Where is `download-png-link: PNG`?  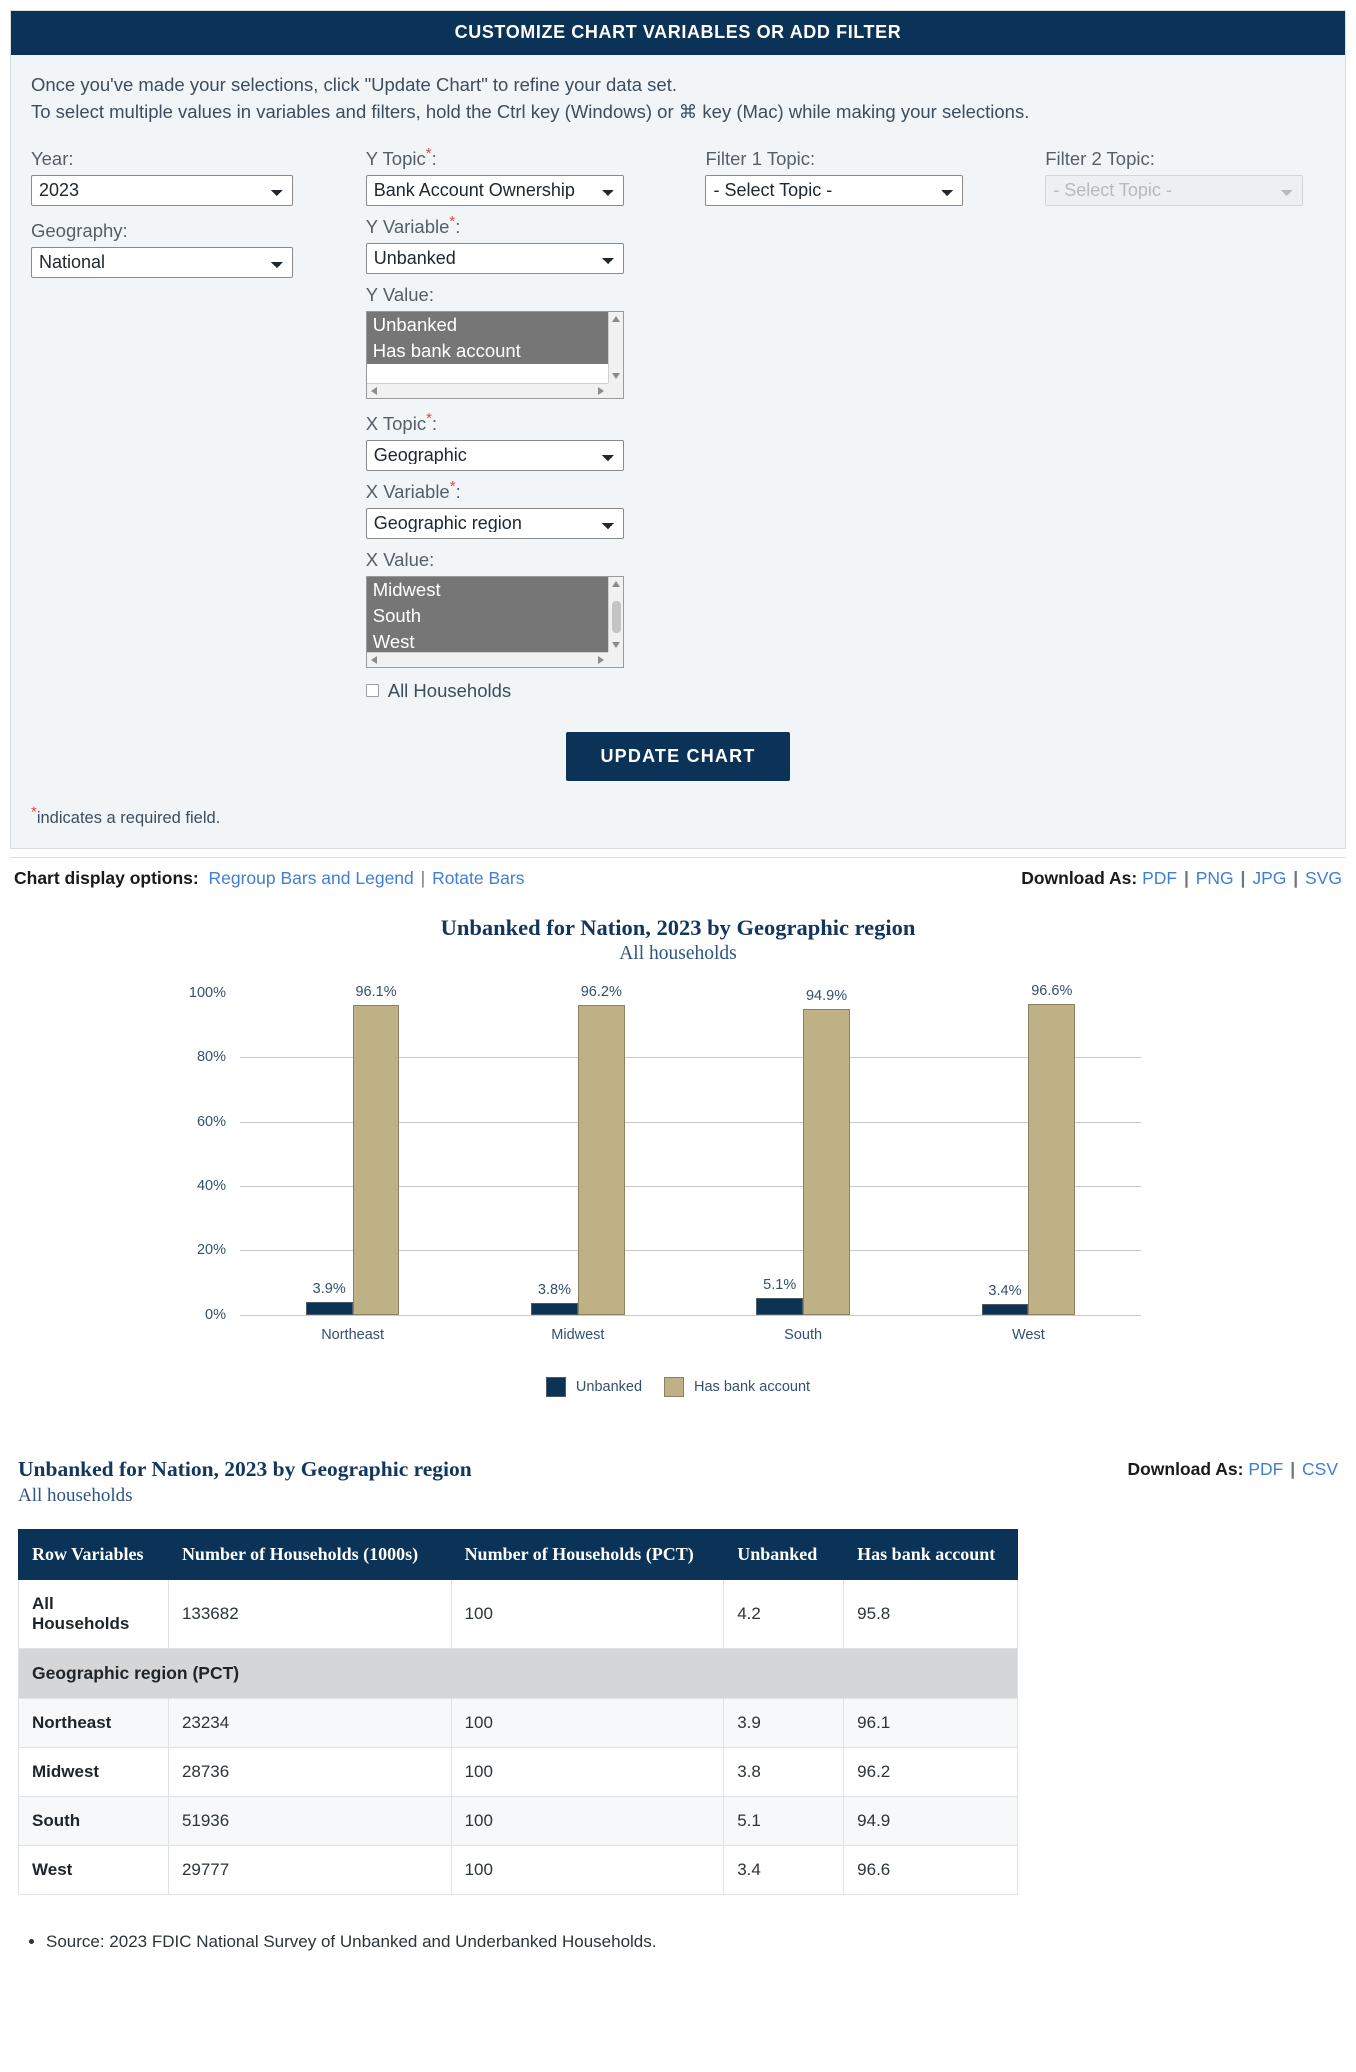
download-png-link: PNG is located at coordinates (1215, 878).